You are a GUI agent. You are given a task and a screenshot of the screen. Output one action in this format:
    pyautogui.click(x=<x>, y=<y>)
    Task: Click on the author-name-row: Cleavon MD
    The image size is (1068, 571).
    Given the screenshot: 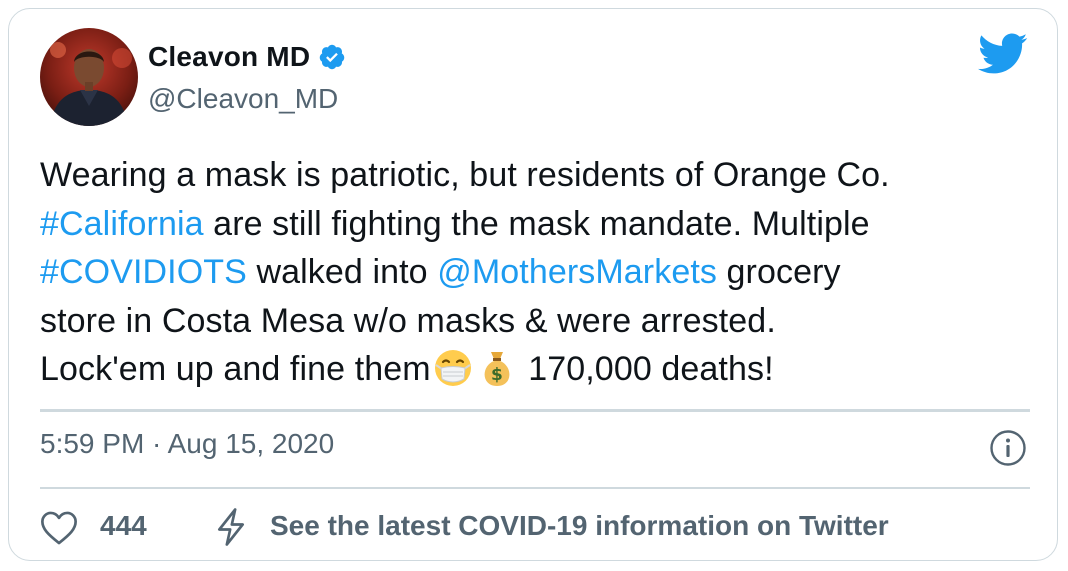 What is the action you would take?
    pyautogui.click(x=247, y=57)
    